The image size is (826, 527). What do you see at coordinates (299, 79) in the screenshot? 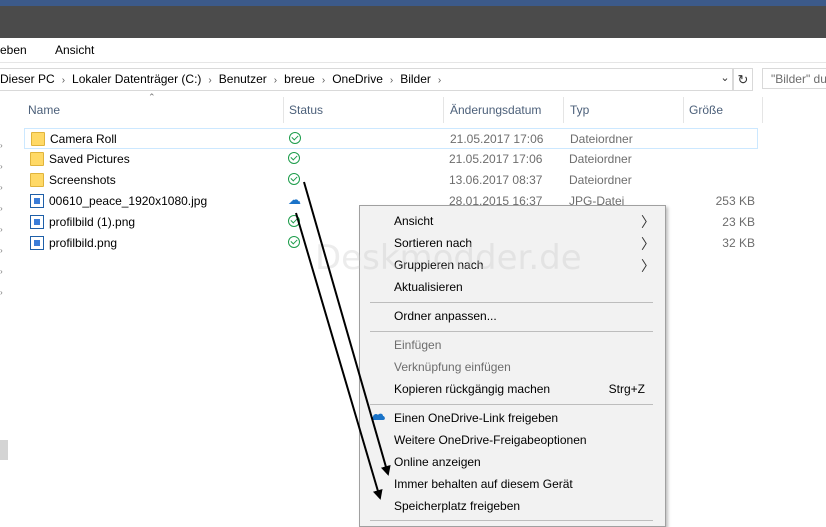
I see `crumb-breue: breue` at bounding box center [299, 79].